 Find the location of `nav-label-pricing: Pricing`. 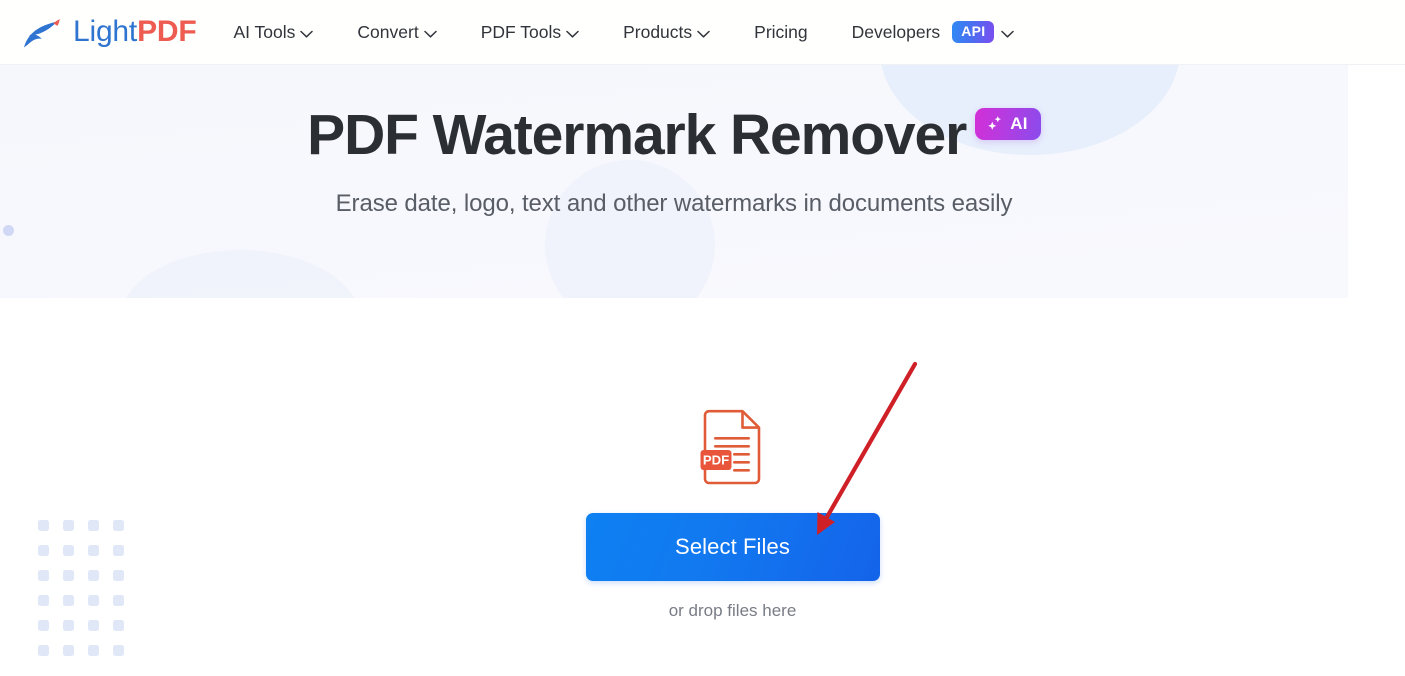

nav-label-pricing: Pricing is located at coordinates (781, 32).